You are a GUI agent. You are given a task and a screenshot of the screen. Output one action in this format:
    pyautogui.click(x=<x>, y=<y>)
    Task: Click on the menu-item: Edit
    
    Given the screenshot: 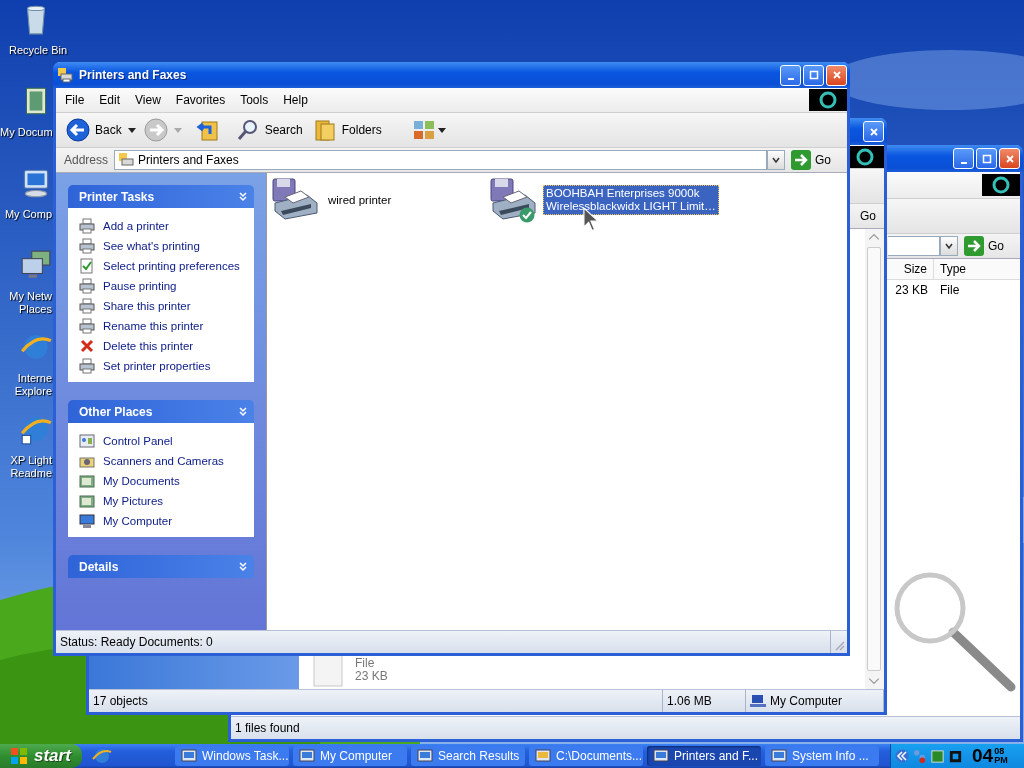 What is the action you would take?
    pyautogui.click(x=112, y=100)
    